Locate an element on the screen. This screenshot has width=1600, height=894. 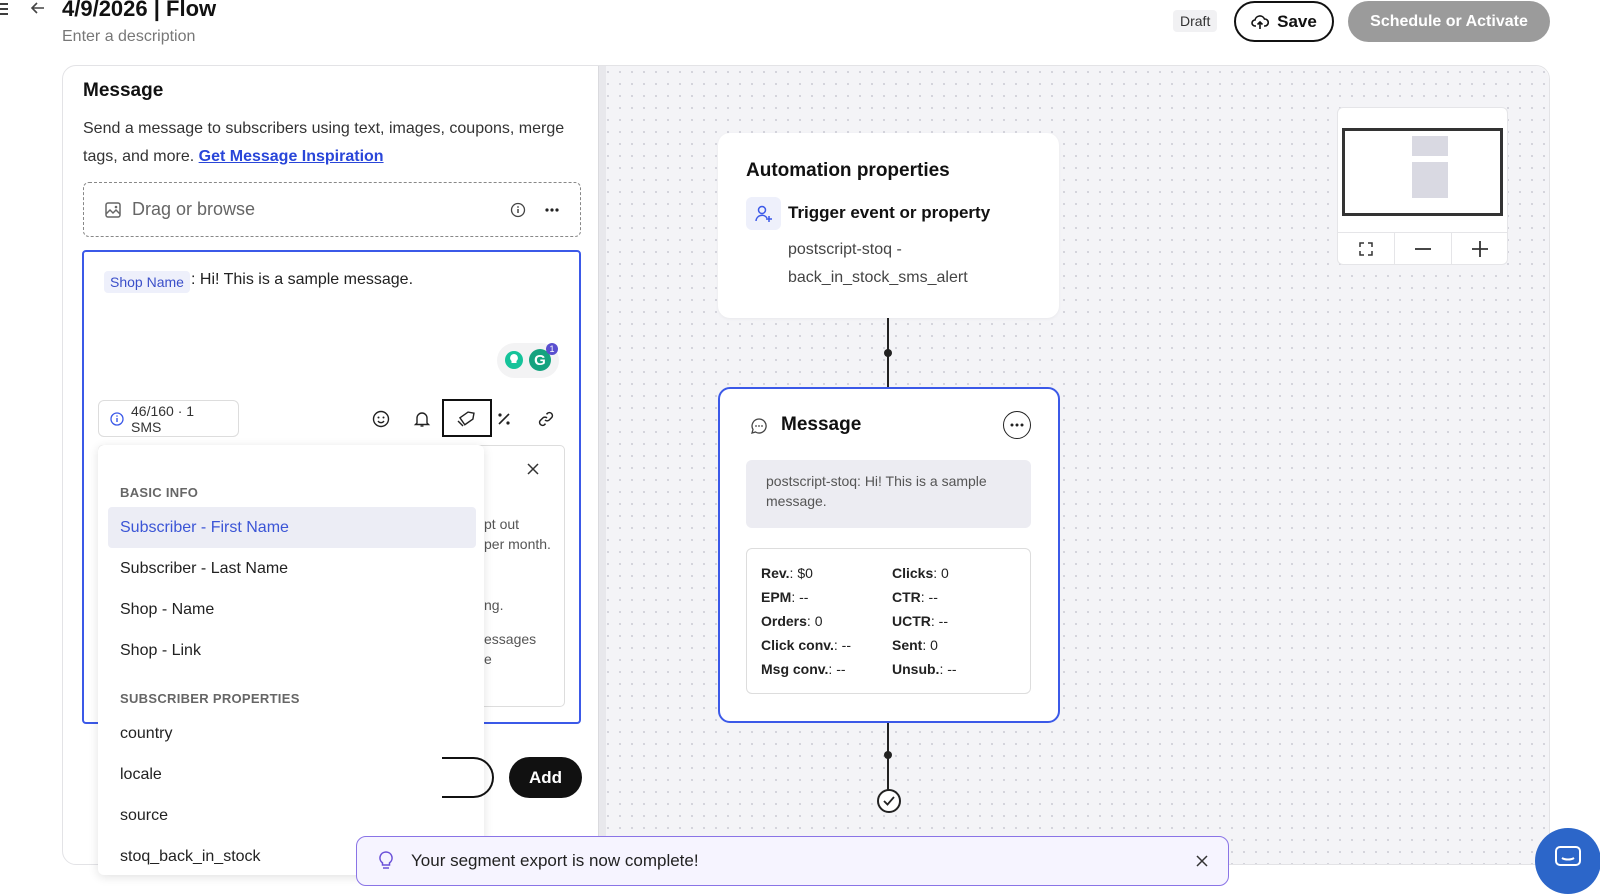
cloud-upload-icon is located at coordinates (1260, 22).